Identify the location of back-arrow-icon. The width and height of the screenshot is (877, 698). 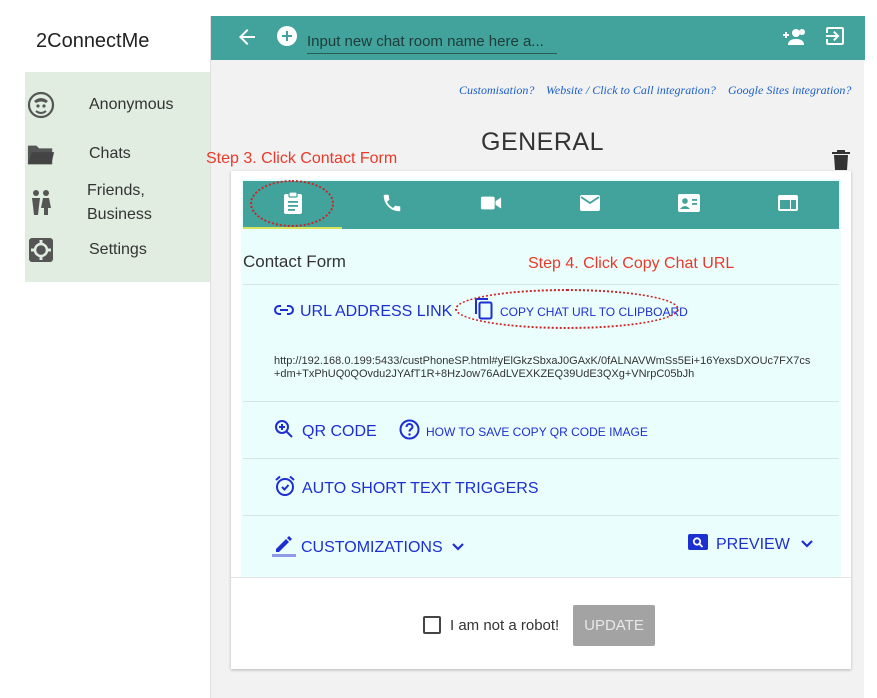
(247, 37).